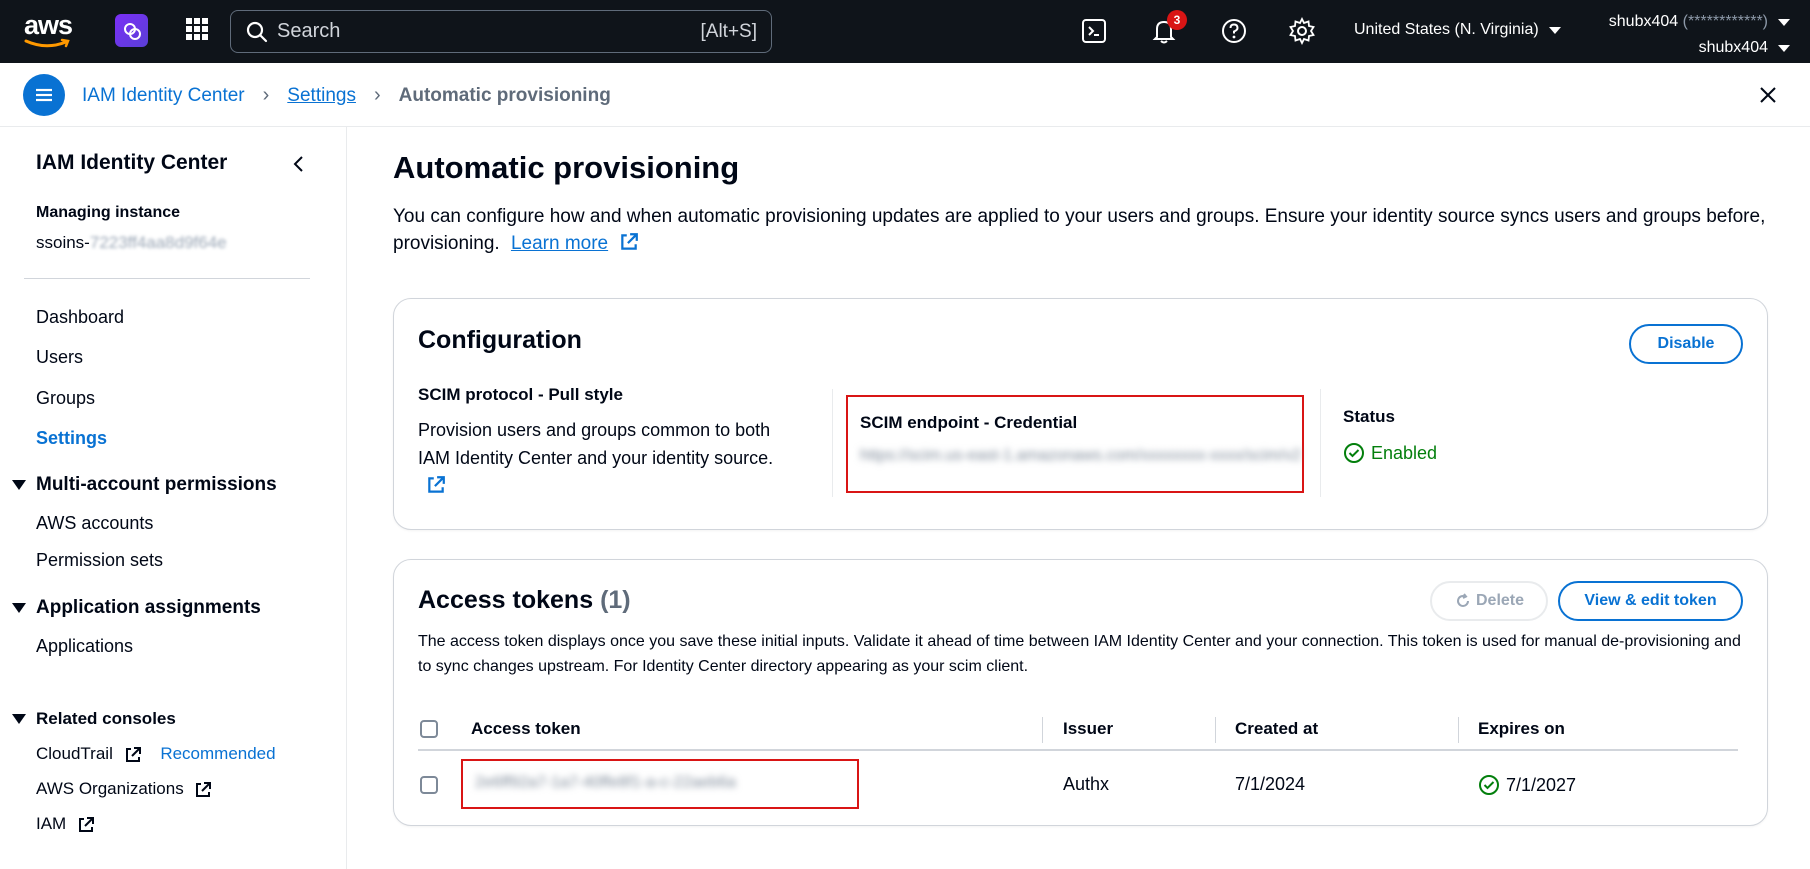  What do you see at coordinates (1390, 453) in the screenshot?
I see `status-badge: Enabled` at bounding box center [1390, 453].